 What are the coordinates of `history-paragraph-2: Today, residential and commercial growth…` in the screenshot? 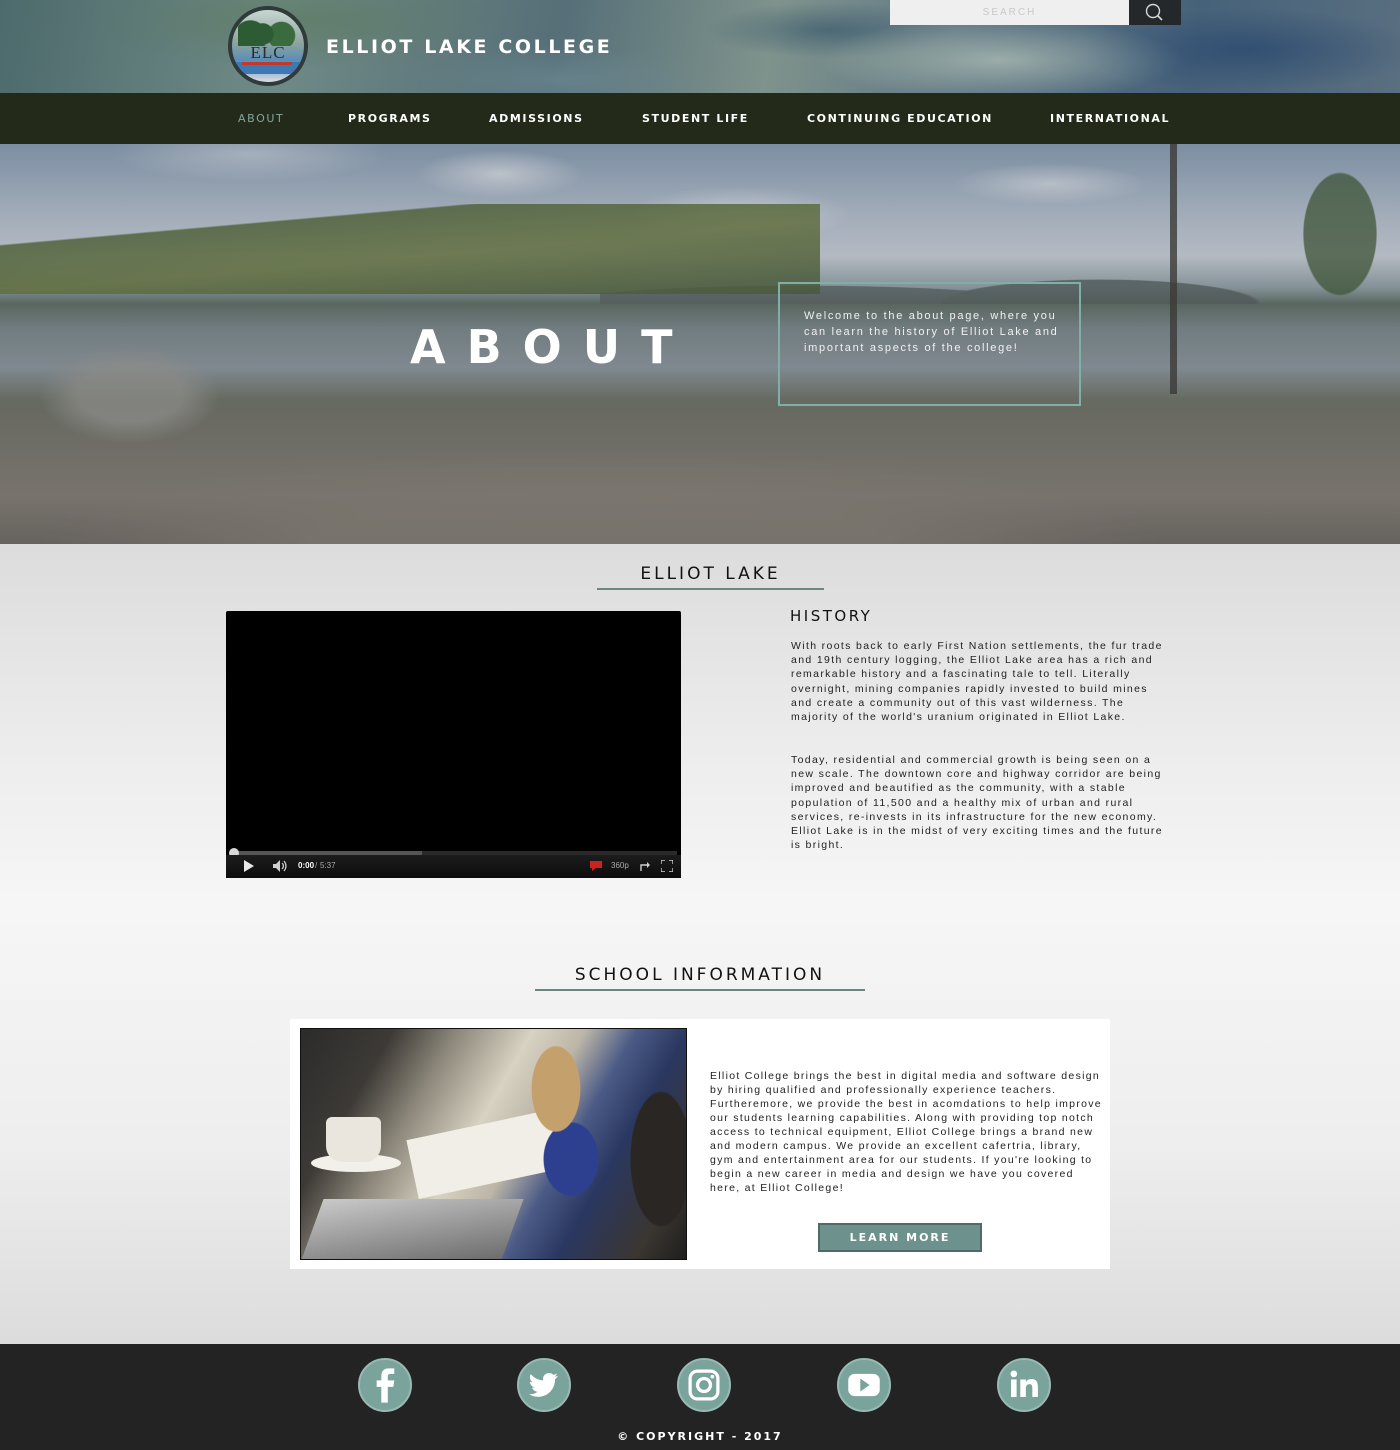 It's located at (977, 803).